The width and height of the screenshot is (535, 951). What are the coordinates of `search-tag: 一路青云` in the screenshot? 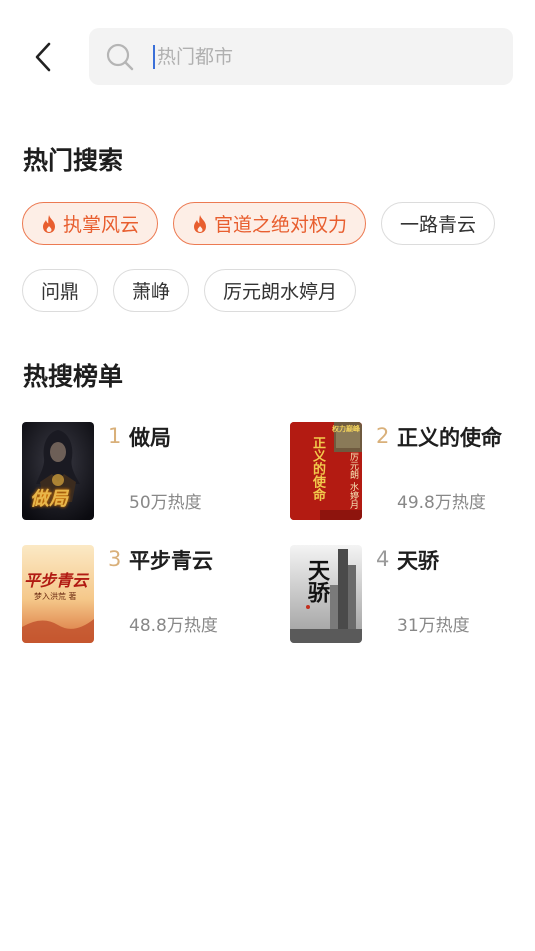 It's located at (438, 223).